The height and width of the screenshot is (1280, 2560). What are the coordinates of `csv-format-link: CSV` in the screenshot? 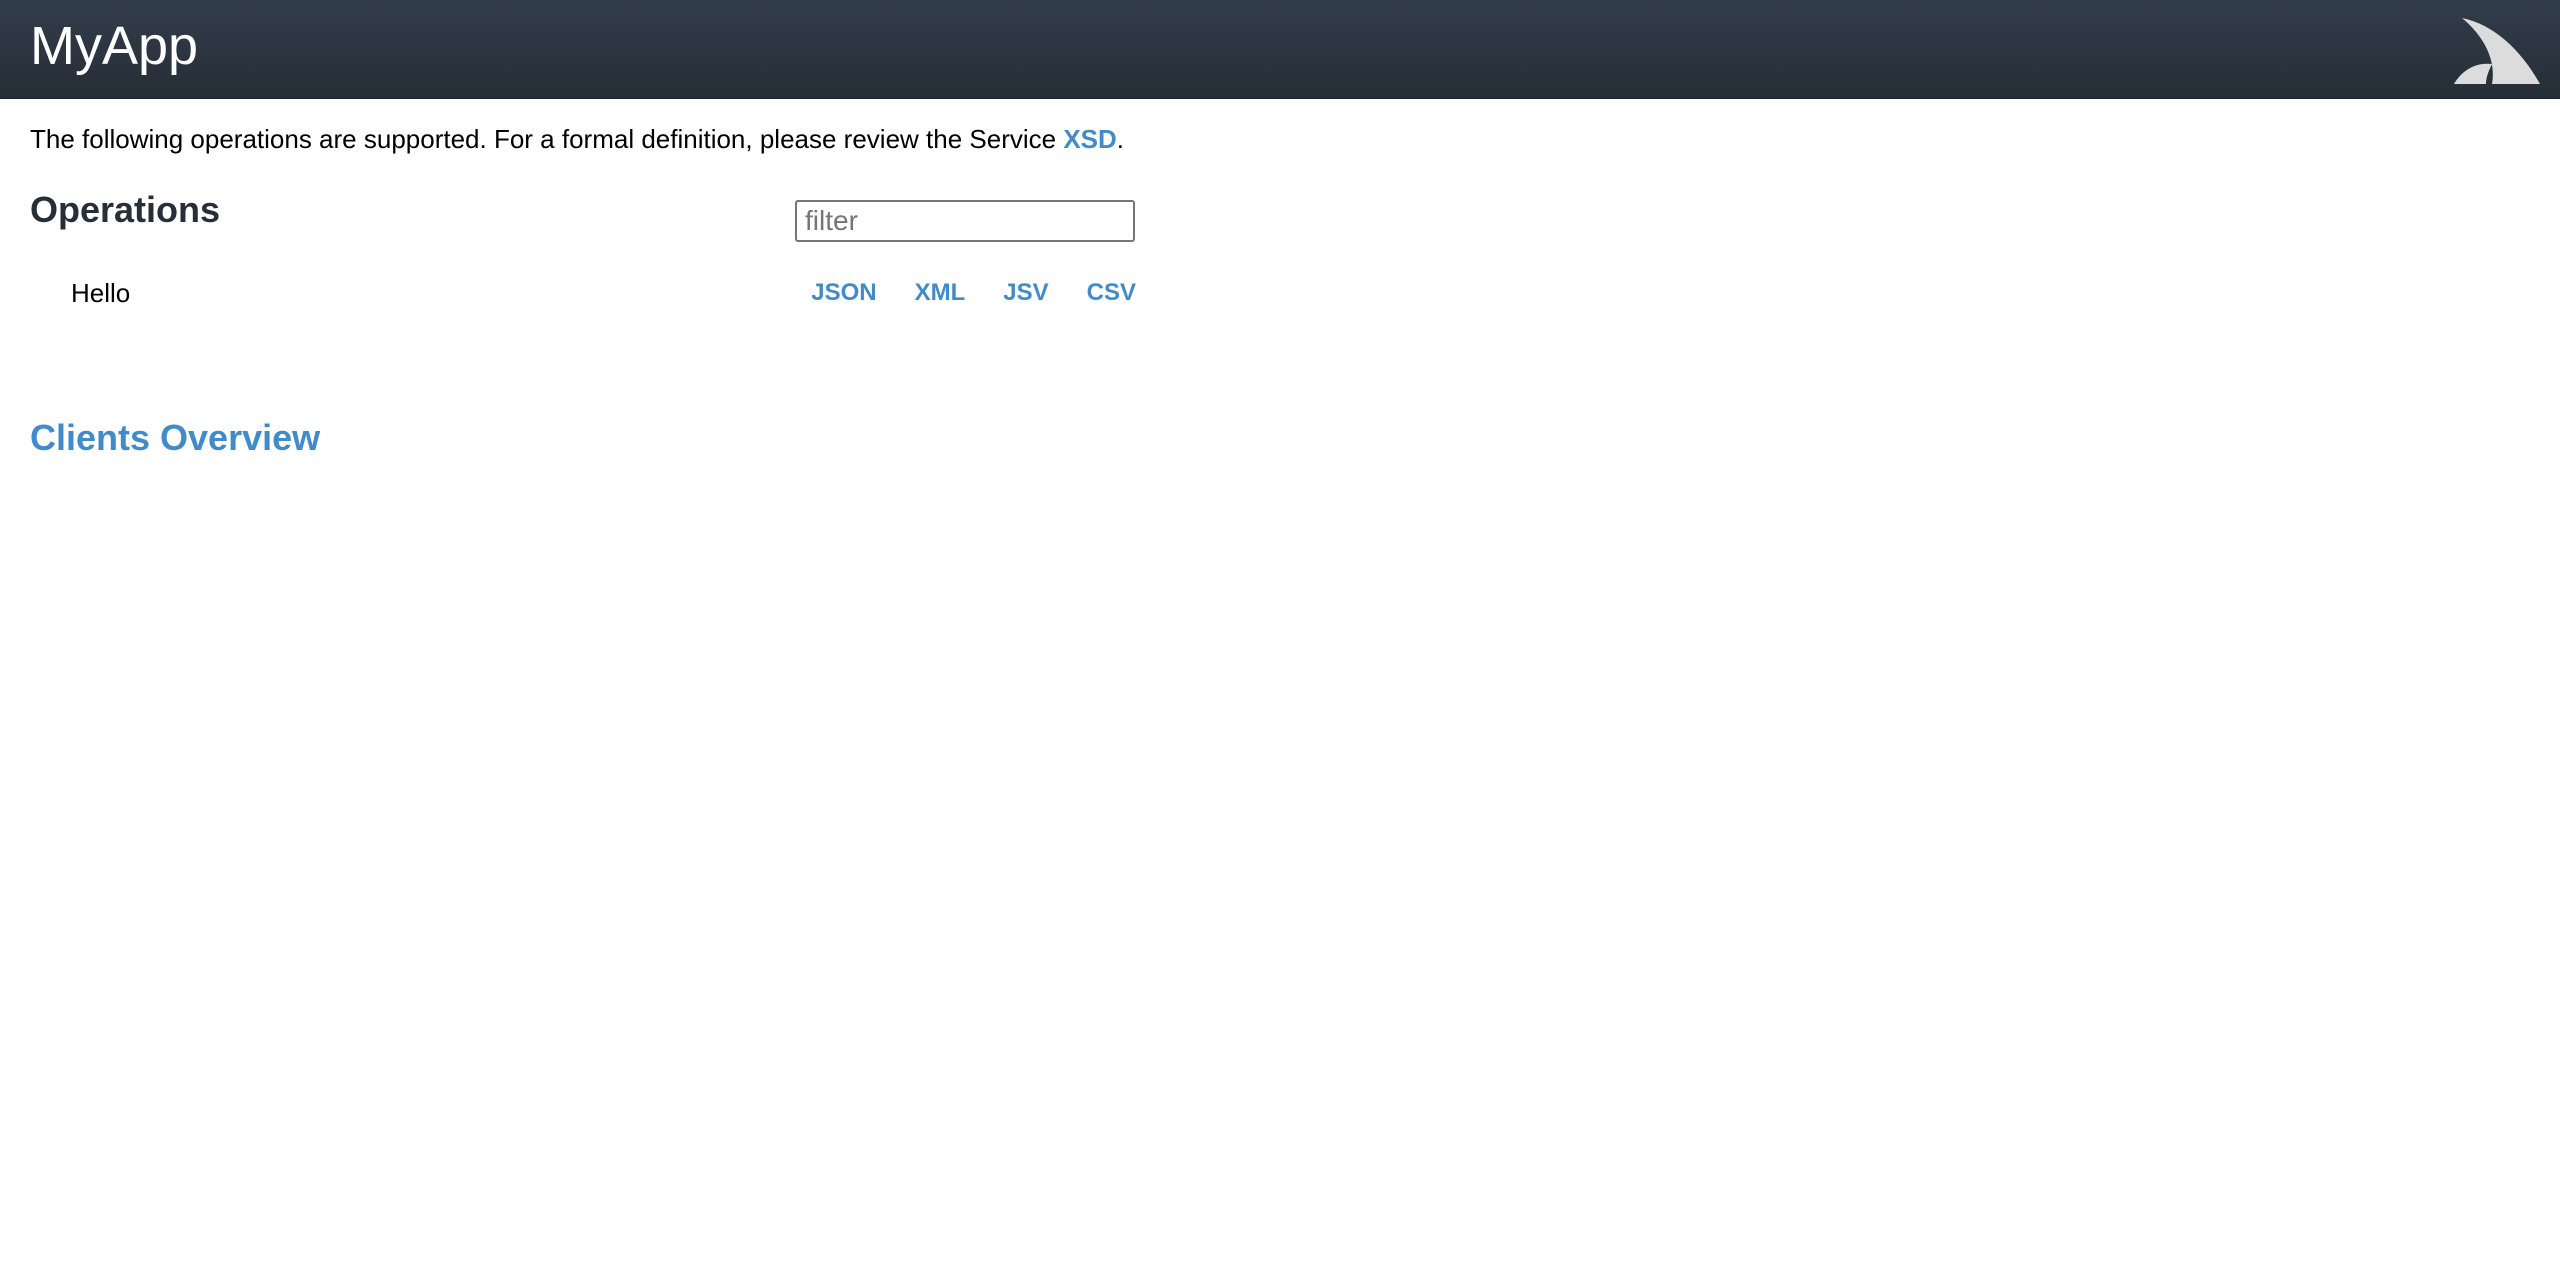 It's located at (1111, 293).